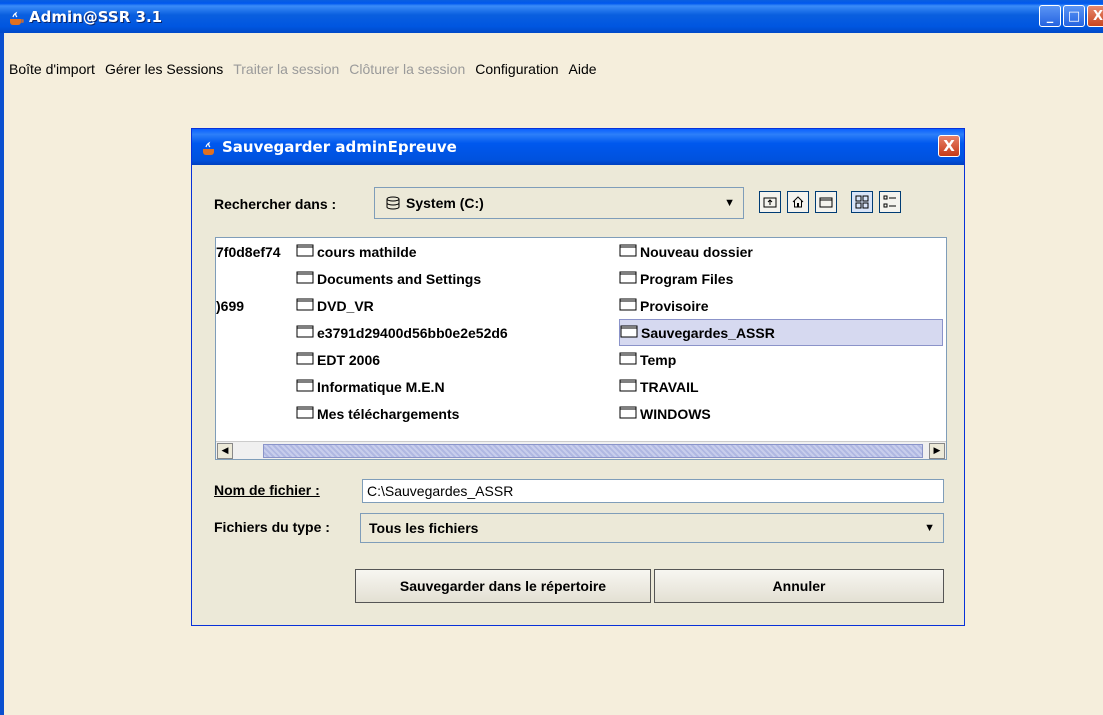  What do you see at coordinates (225, 451) in the screenshot?
I see `scroll-left-icon: ◀` at bounding box center [225, 451].